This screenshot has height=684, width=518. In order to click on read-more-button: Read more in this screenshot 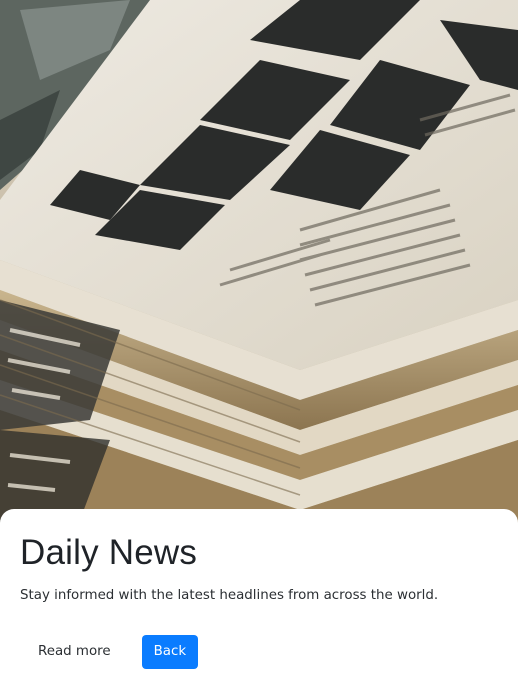, I will do `click(74, 652)`.